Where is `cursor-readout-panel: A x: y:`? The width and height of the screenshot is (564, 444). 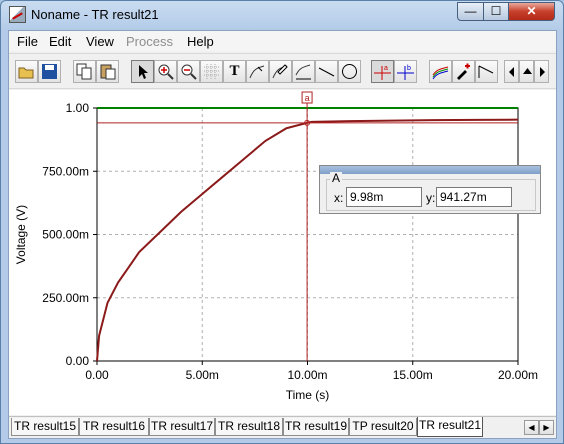 cursor-readout-panel: A x: y: is located at coordinates (430, 189).